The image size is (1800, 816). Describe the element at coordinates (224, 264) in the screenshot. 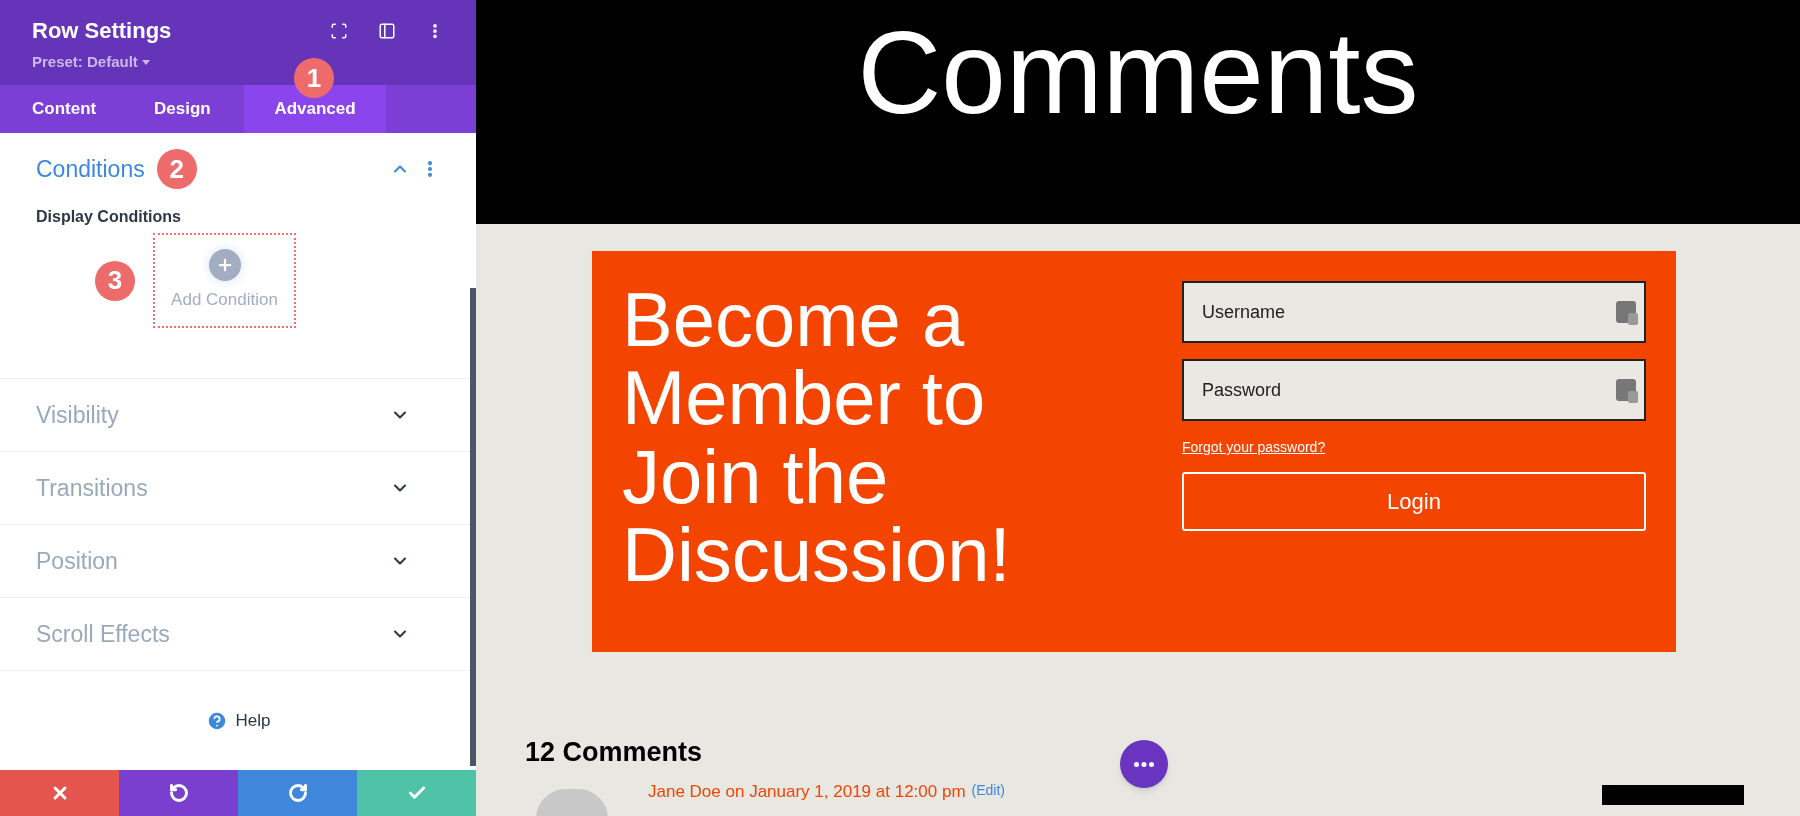

I see `plus-icon` at that location.